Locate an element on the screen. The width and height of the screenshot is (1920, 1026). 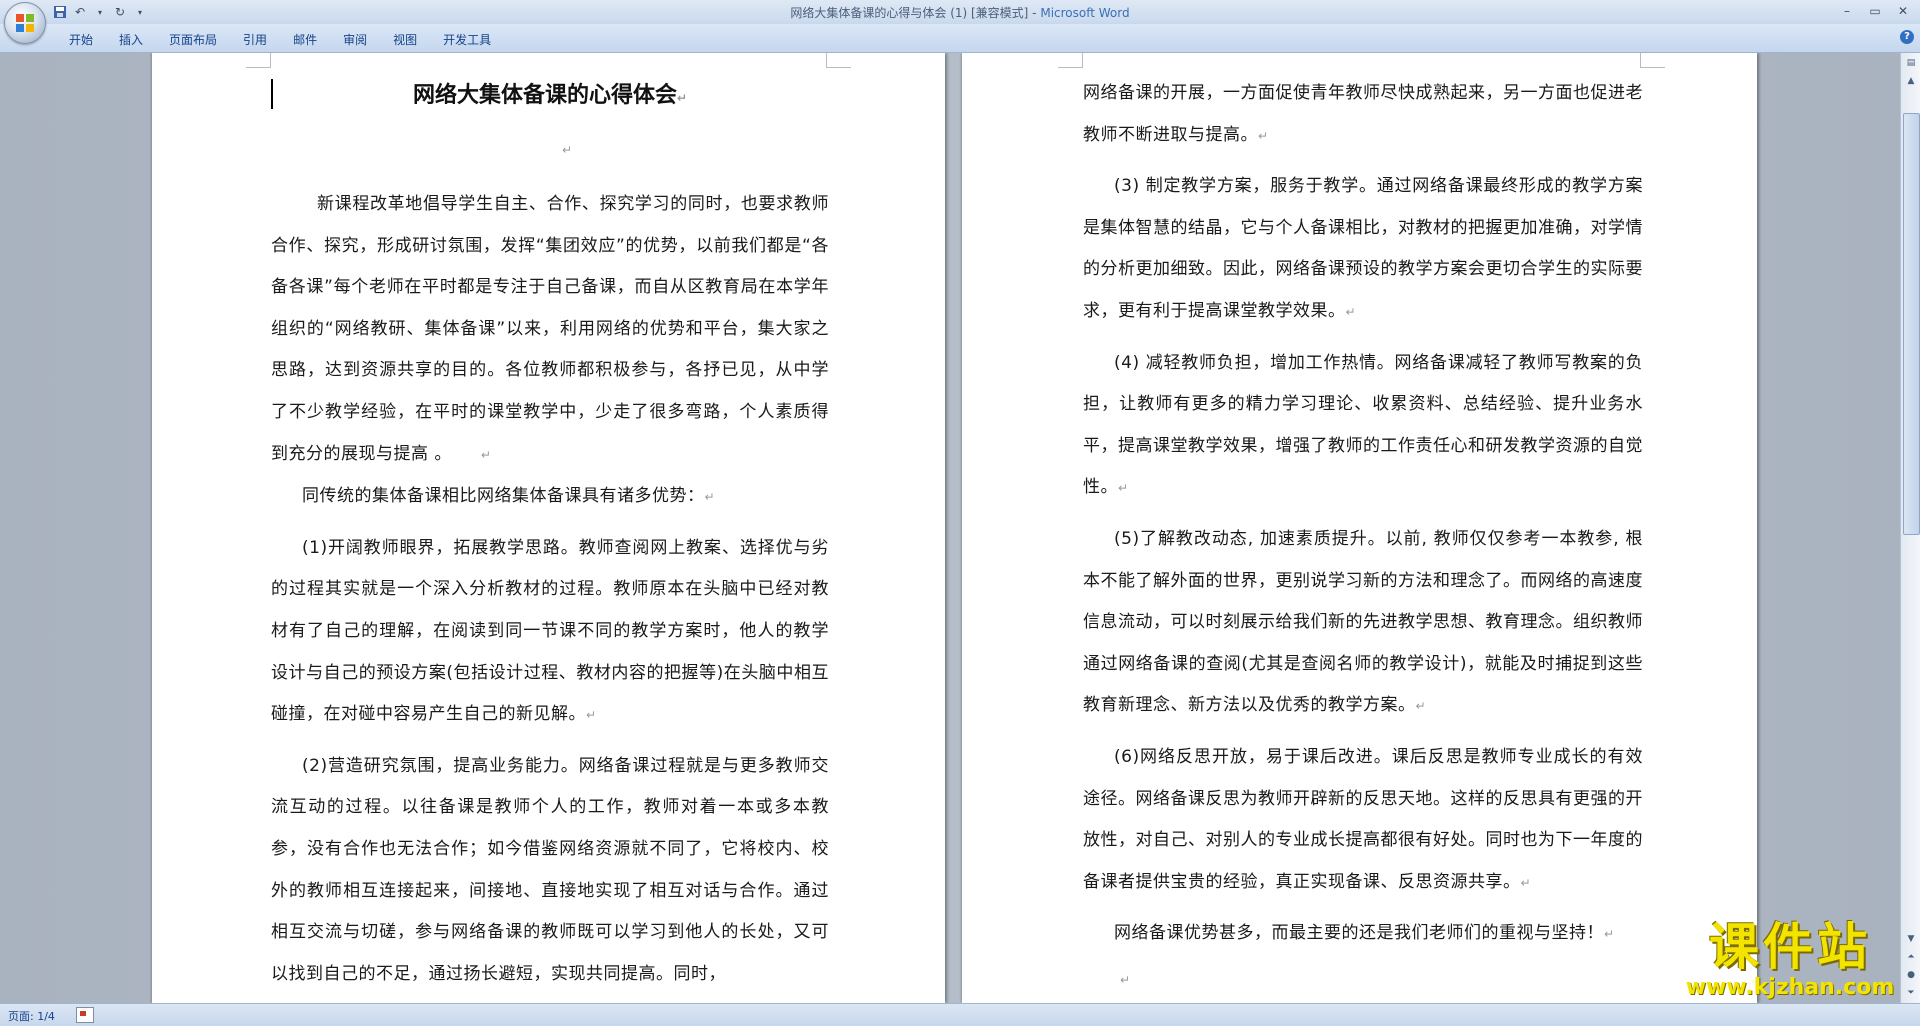
office-button is located at coordinates (25, 23).